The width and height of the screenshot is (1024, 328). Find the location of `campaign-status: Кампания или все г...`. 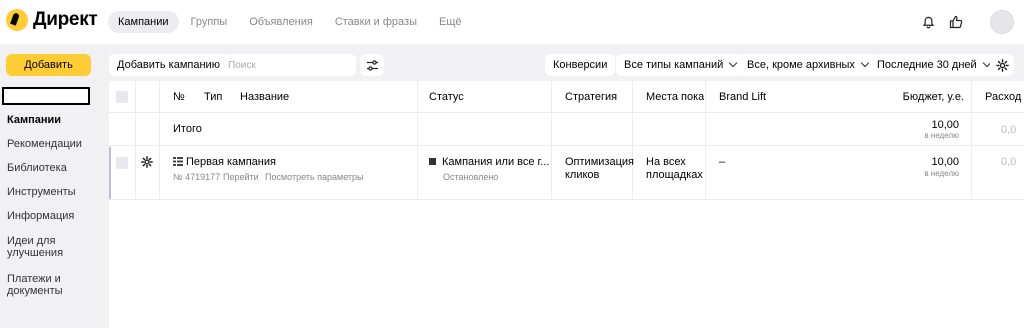

campaign-status: Кампания или все г... is located at coordinates (489, 162).